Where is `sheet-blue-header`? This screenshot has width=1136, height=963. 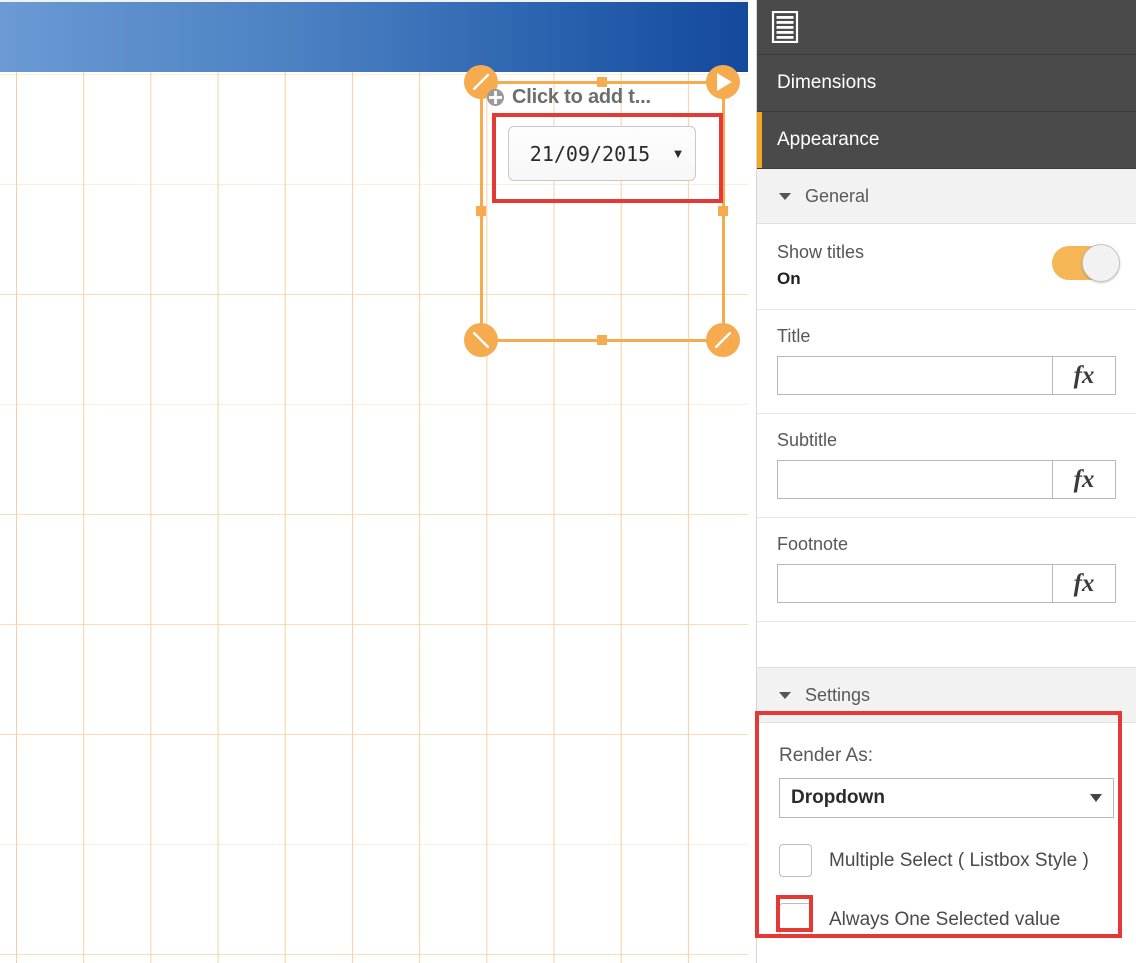
sheet-blue-header is located at coordinates (374, 37).